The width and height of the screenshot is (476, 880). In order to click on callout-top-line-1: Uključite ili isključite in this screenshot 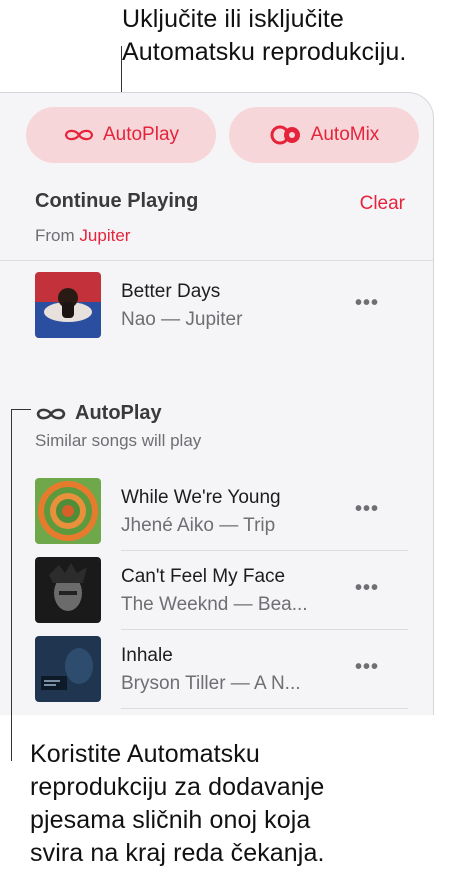, I will do `click(233, 19)`.